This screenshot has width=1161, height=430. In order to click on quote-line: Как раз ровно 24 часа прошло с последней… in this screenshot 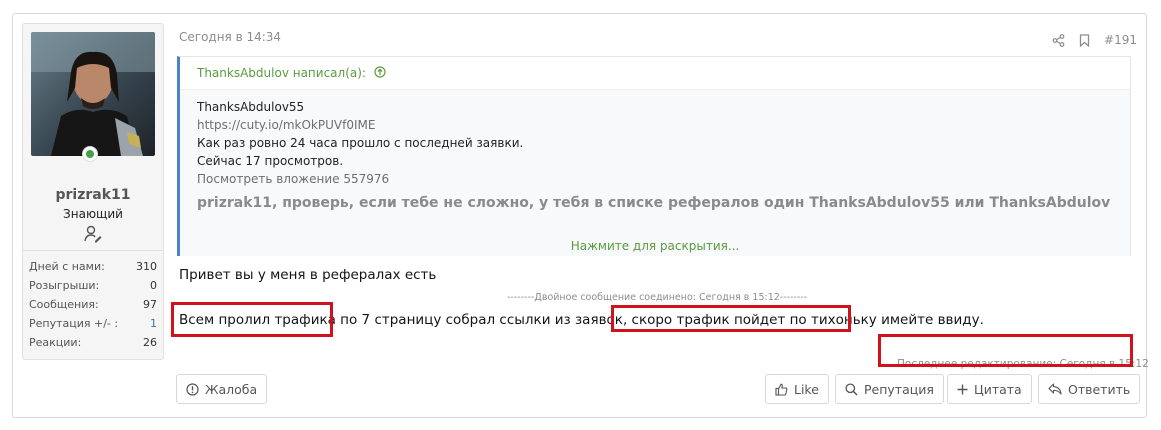, I will do `click(360, 143)`.